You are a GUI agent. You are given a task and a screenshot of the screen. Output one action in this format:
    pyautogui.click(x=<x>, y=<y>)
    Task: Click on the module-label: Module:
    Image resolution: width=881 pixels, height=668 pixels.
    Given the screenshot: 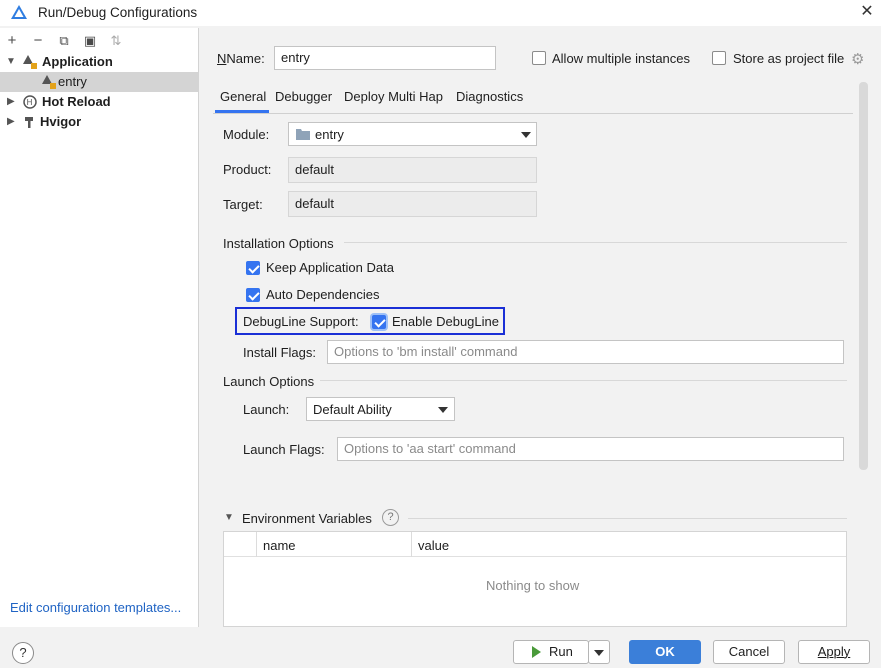 What is the action you would take?
    pyautogui.click(x=246, y=134)
    